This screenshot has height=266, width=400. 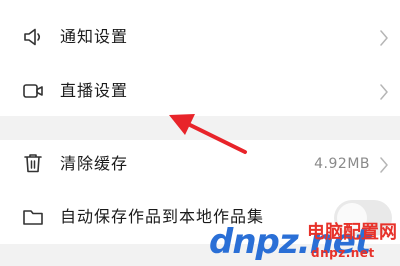 What do you see at coordinates (301, 242) in the screenshot?
I see `watermark: dnpz.net 电脑配置网 dnpz.net` at bounding box center [301, 242].